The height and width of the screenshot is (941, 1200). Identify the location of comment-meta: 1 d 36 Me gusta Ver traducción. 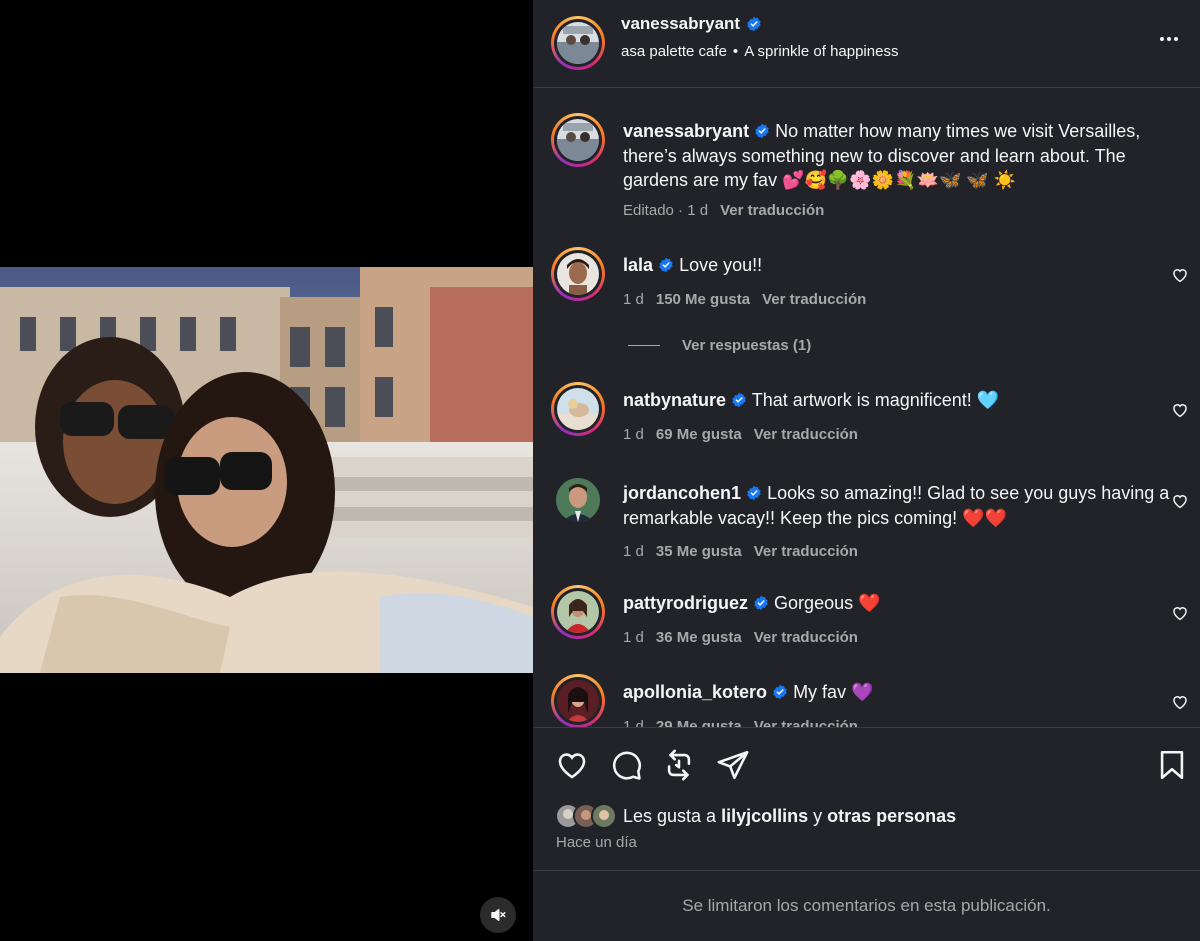
(740, 637).